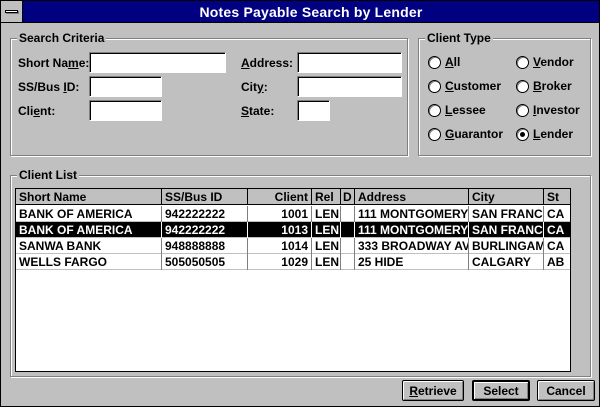 The height and width of the screenshot is (407, 600). I want to click on state-label: State:, so click(258, 111).